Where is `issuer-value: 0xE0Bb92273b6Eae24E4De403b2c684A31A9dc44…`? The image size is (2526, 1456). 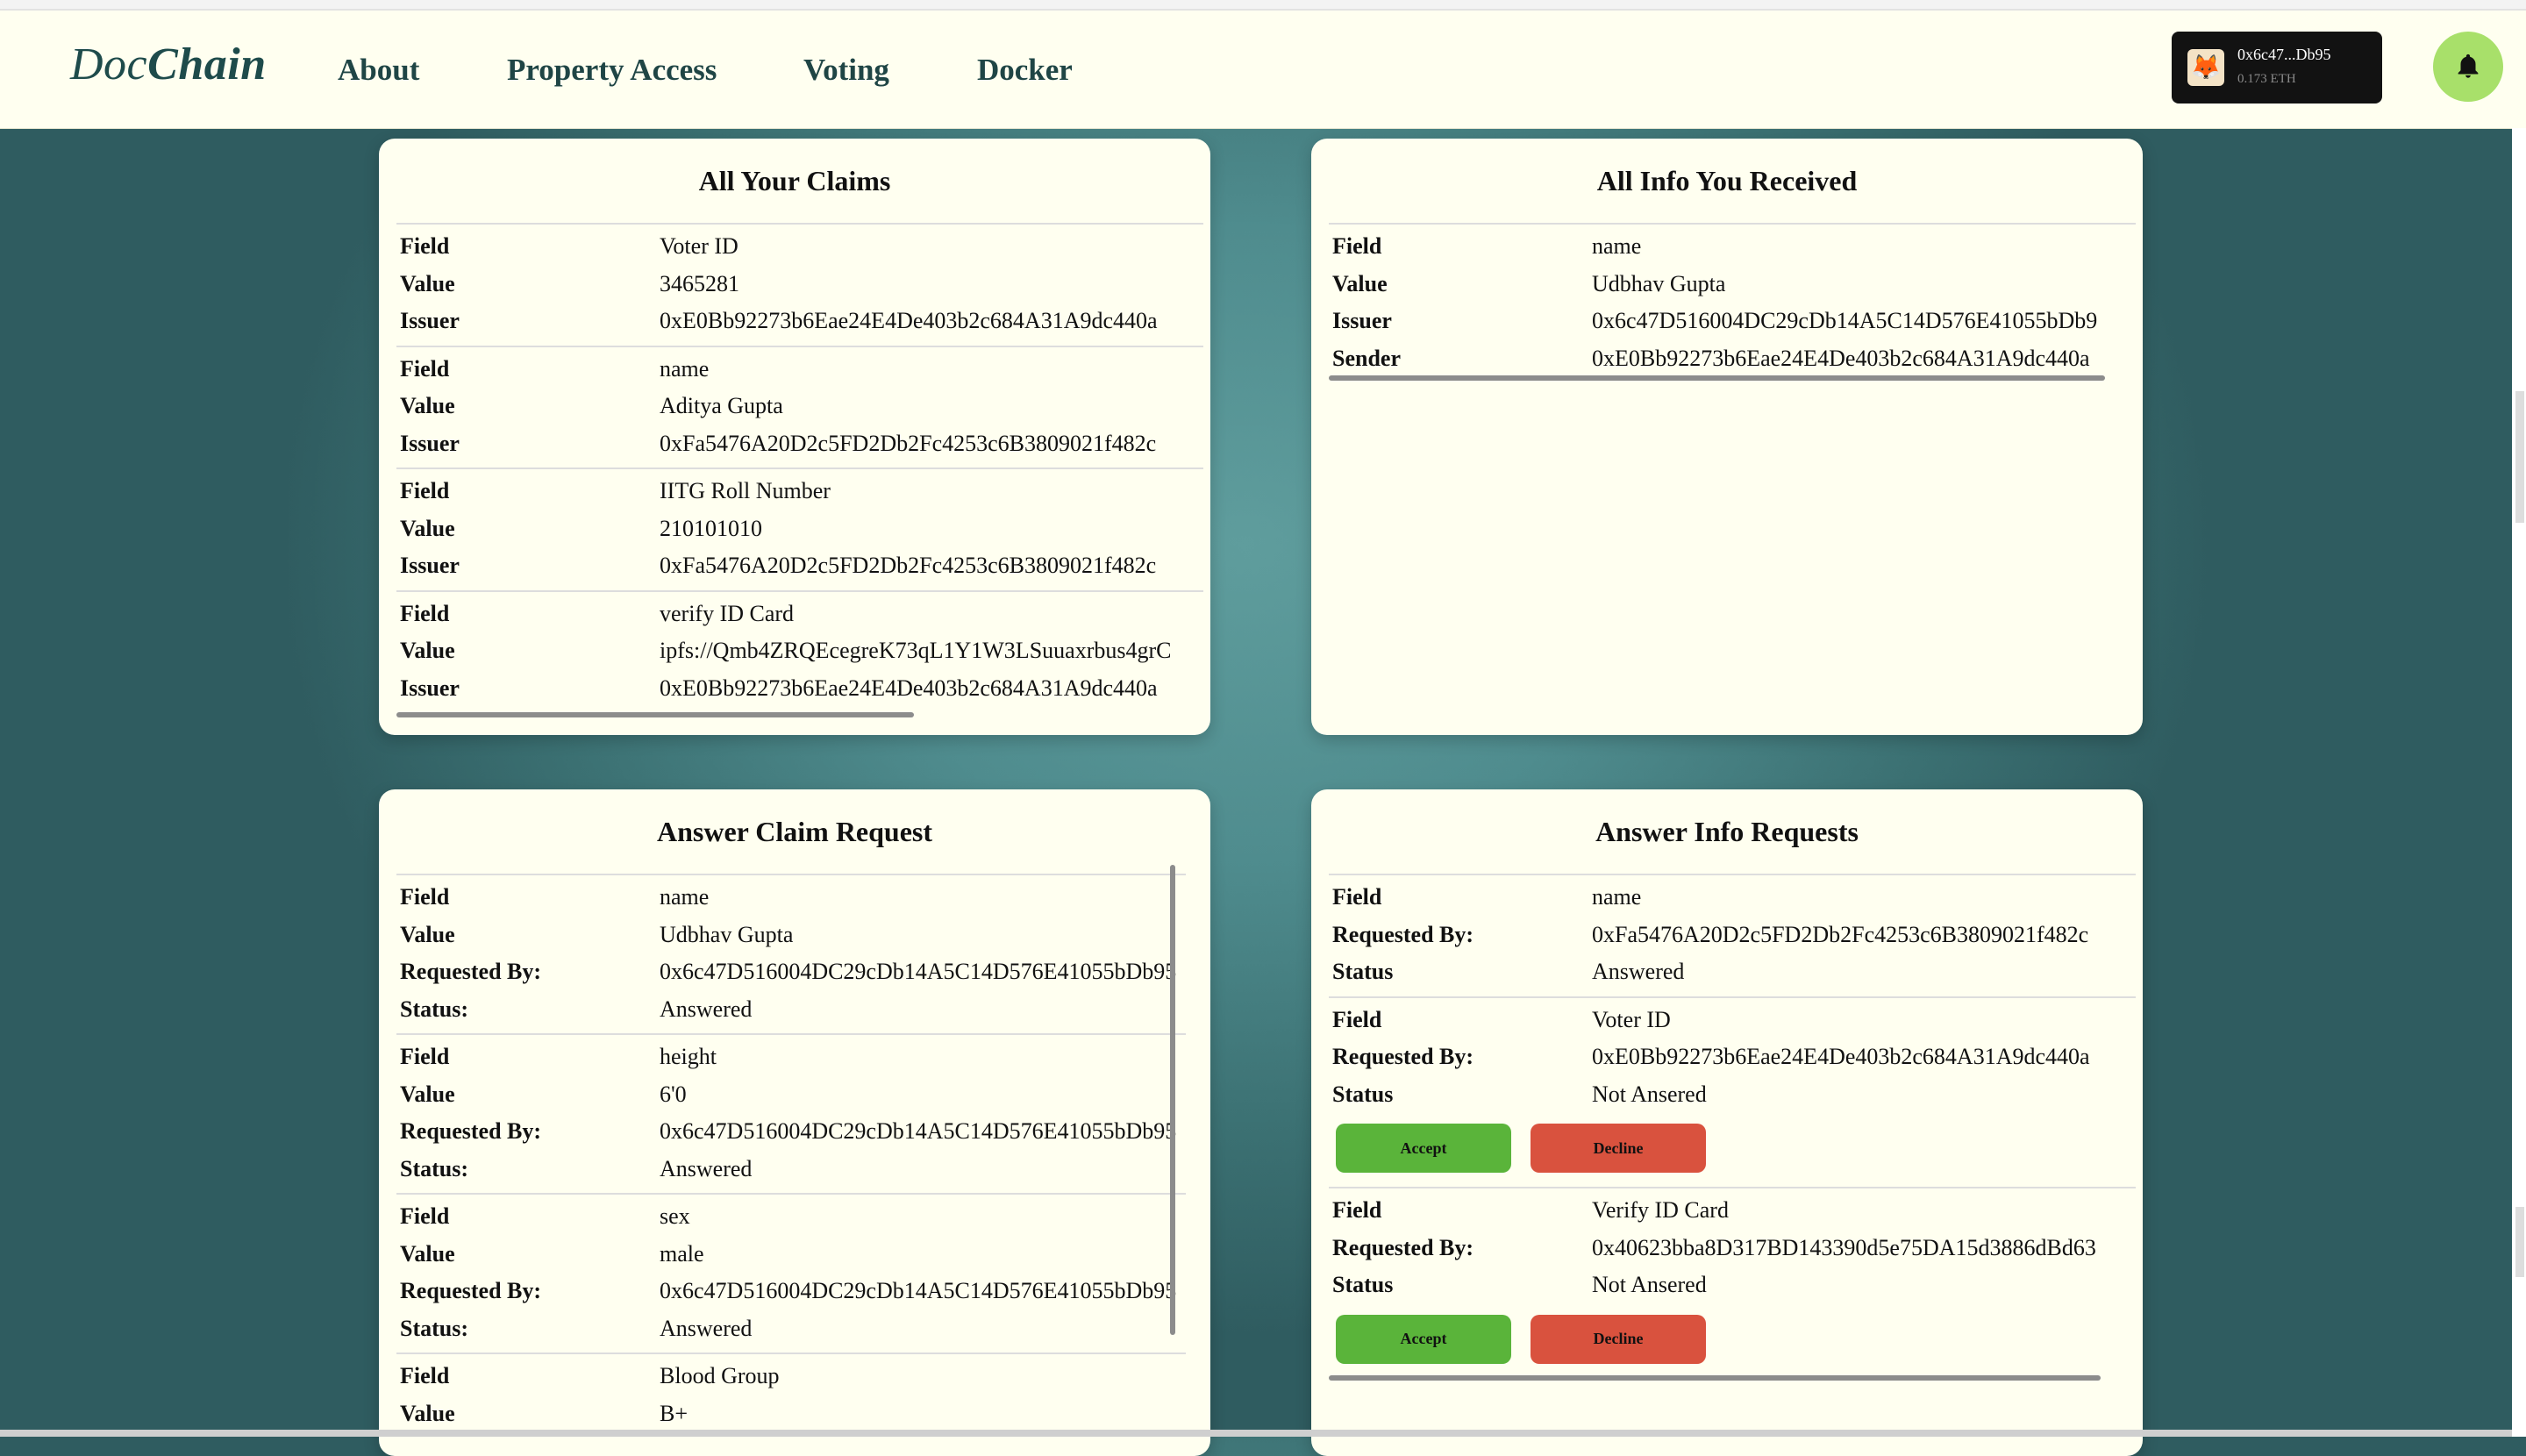
issuer-value: 0xE0Bb92273b6Eae24E4De403b2c684A31A9dc44… is located at coordinates (909, 321).